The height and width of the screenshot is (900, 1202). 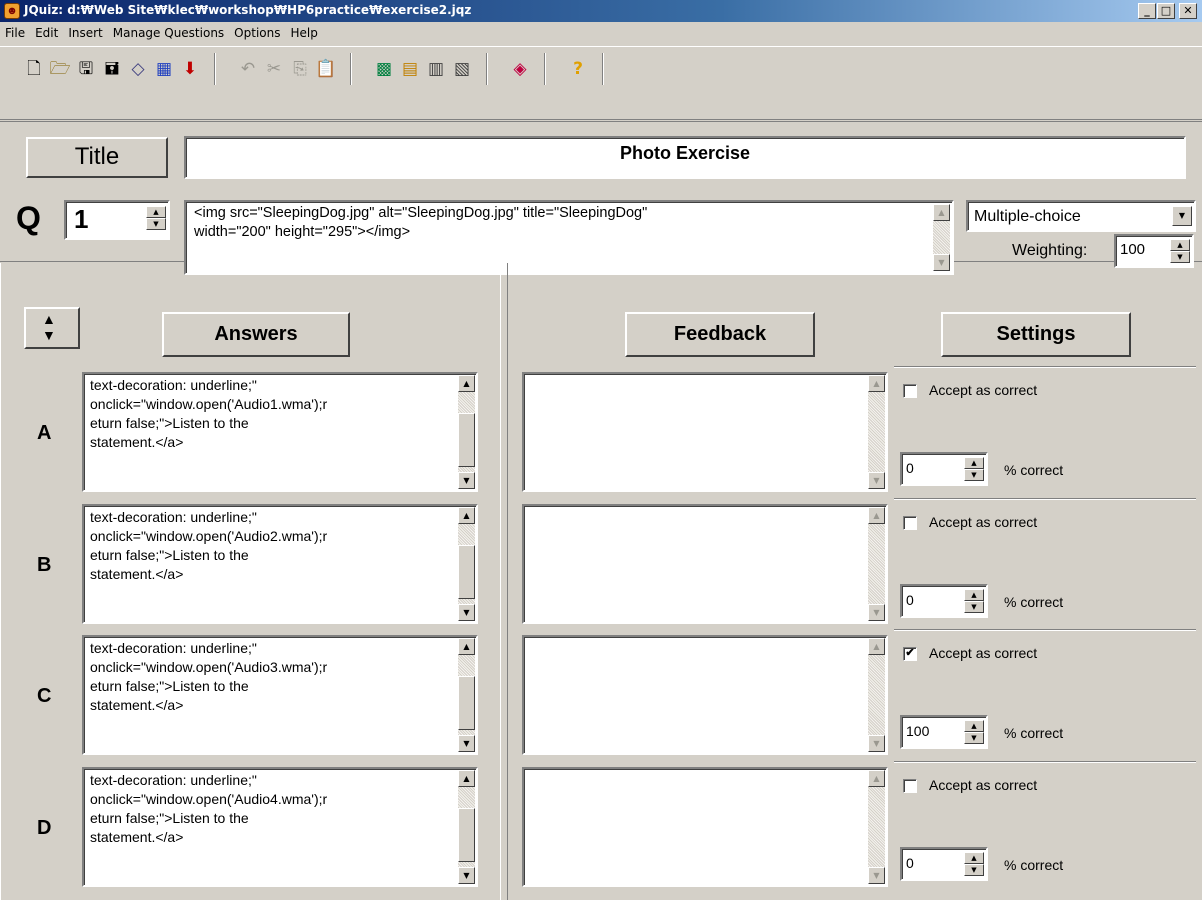 I want to click on menu-help: Help, so click(x=303, y=33).